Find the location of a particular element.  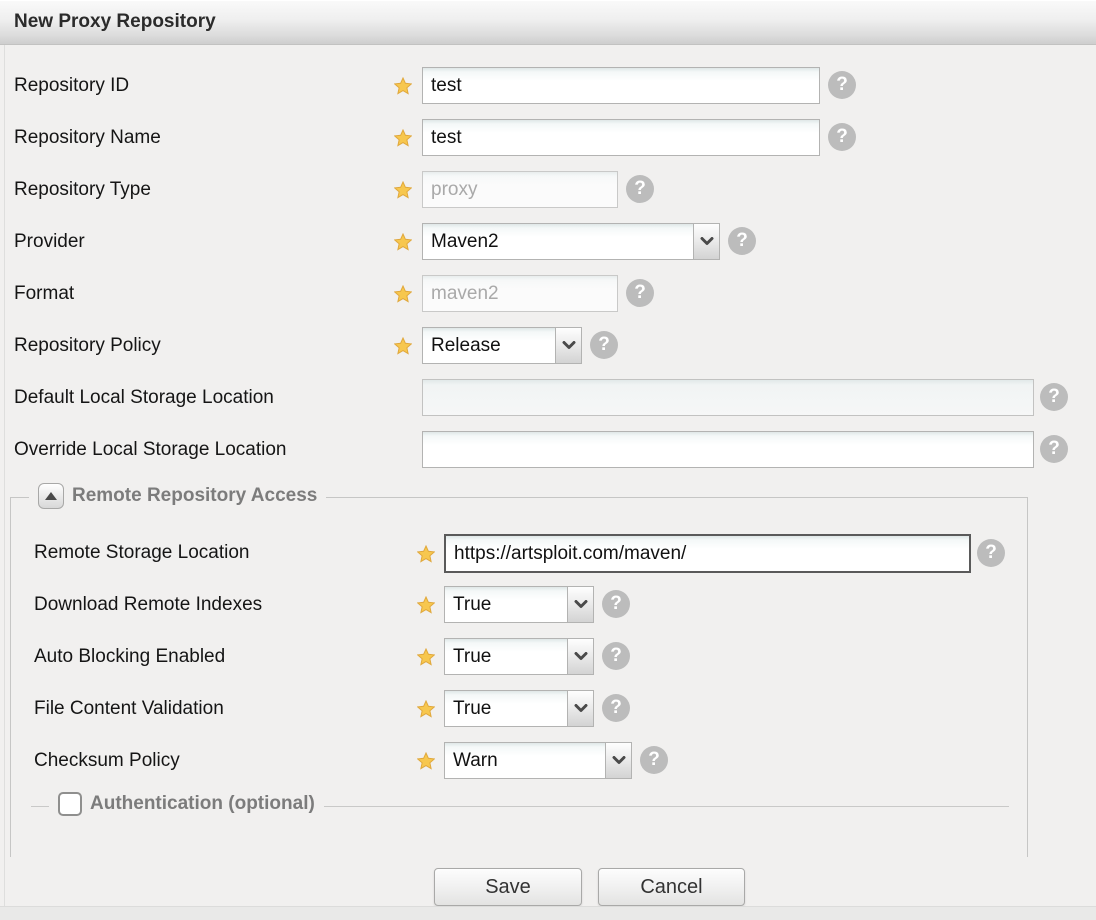

download-remote-indexes-help-icon: ? is located at coordinates (616, 604).